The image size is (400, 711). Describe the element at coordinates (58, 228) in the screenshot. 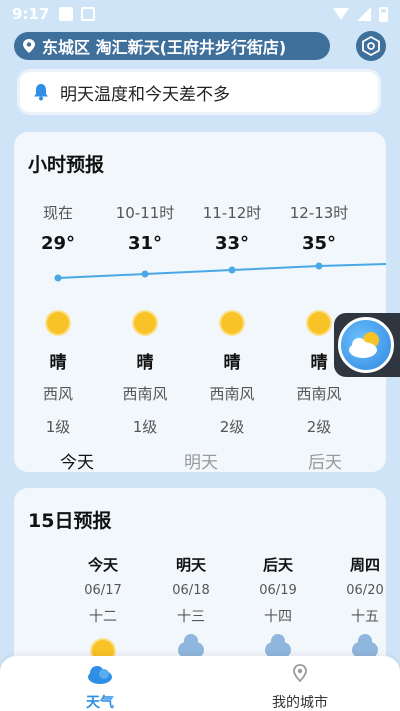

I see `hour-column: 现在 29°` at that location.